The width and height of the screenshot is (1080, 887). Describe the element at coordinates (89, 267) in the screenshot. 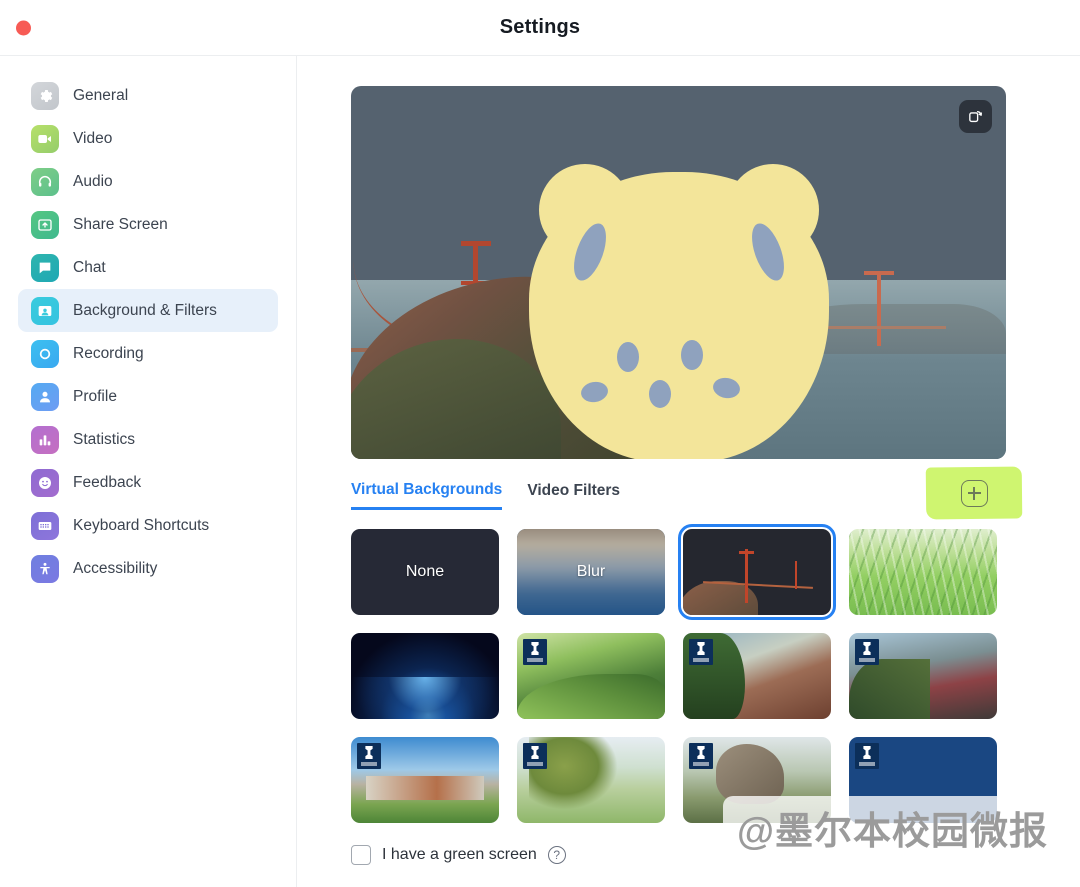

I see `sidebar-item-label: Chat` at that location.